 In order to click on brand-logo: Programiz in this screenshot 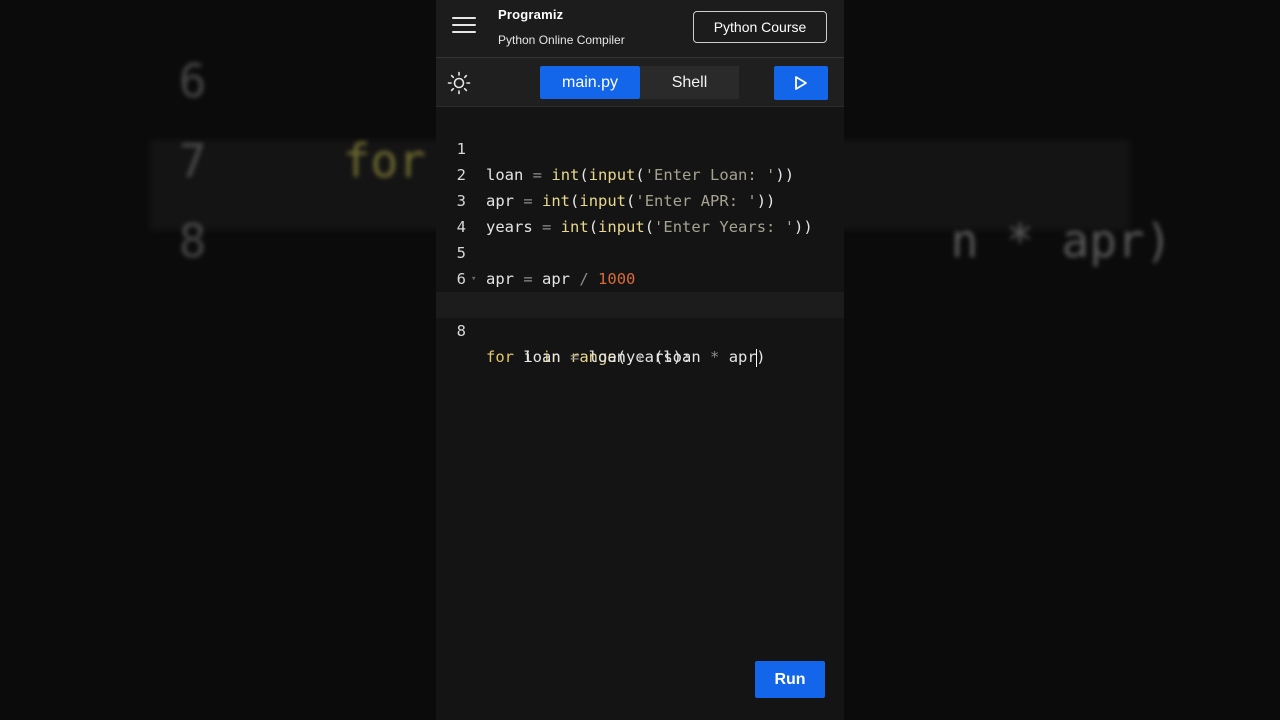, I will do `click(530, 14)`.